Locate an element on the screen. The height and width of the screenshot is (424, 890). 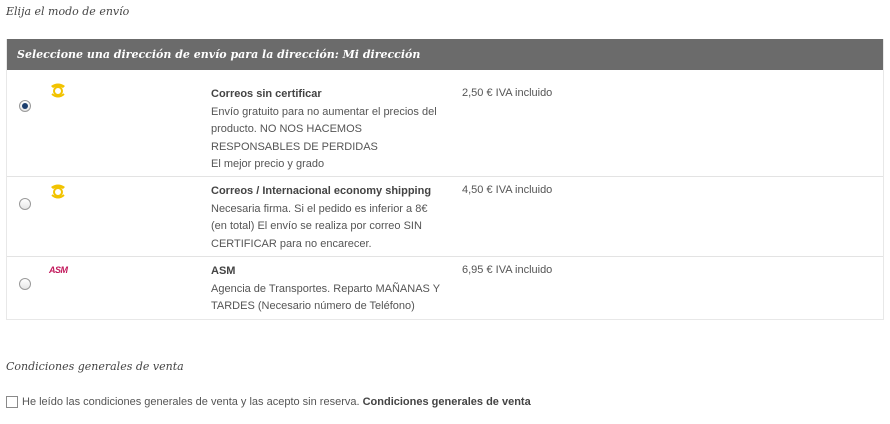
carrier-name: Correos / Internacional economy shipping is located at coordinates (321, 191).